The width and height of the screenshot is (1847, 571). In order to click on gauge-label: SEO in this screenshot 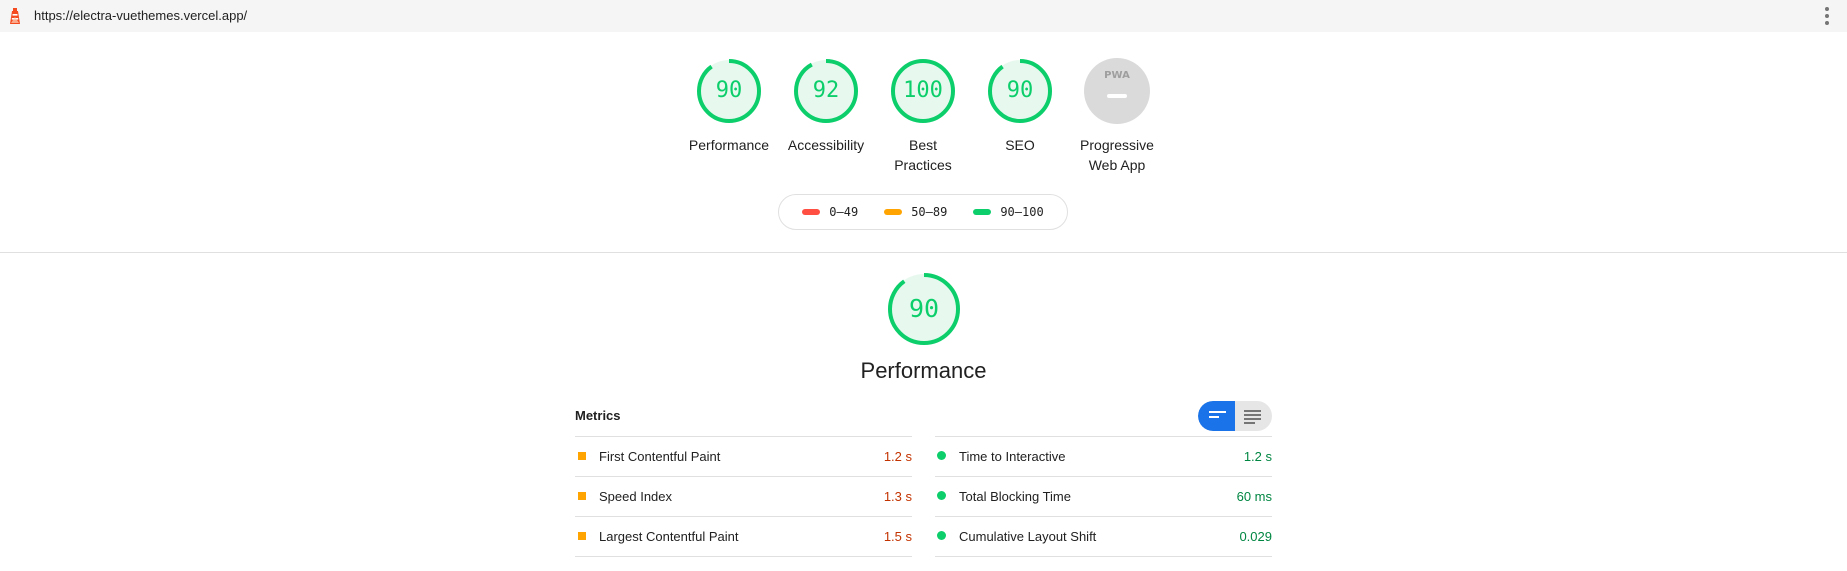, I will do `click(1020, 145)`.